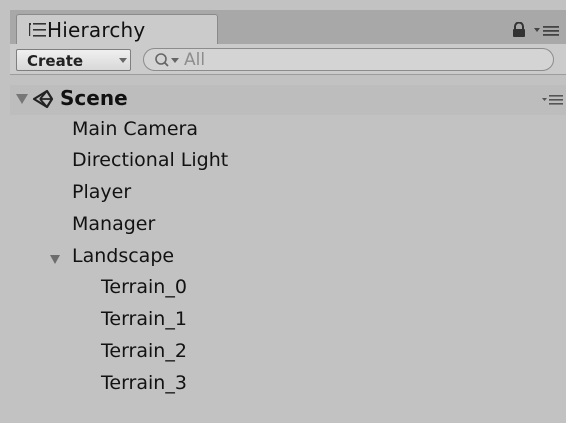 Image resolution: width=566 pixels, height=423 pixels. What do you see at coordinates (150, 164) in the screenshot?
I see `hierarchy-item-directional-light: Directional Light` at bounding box center [150, 164].